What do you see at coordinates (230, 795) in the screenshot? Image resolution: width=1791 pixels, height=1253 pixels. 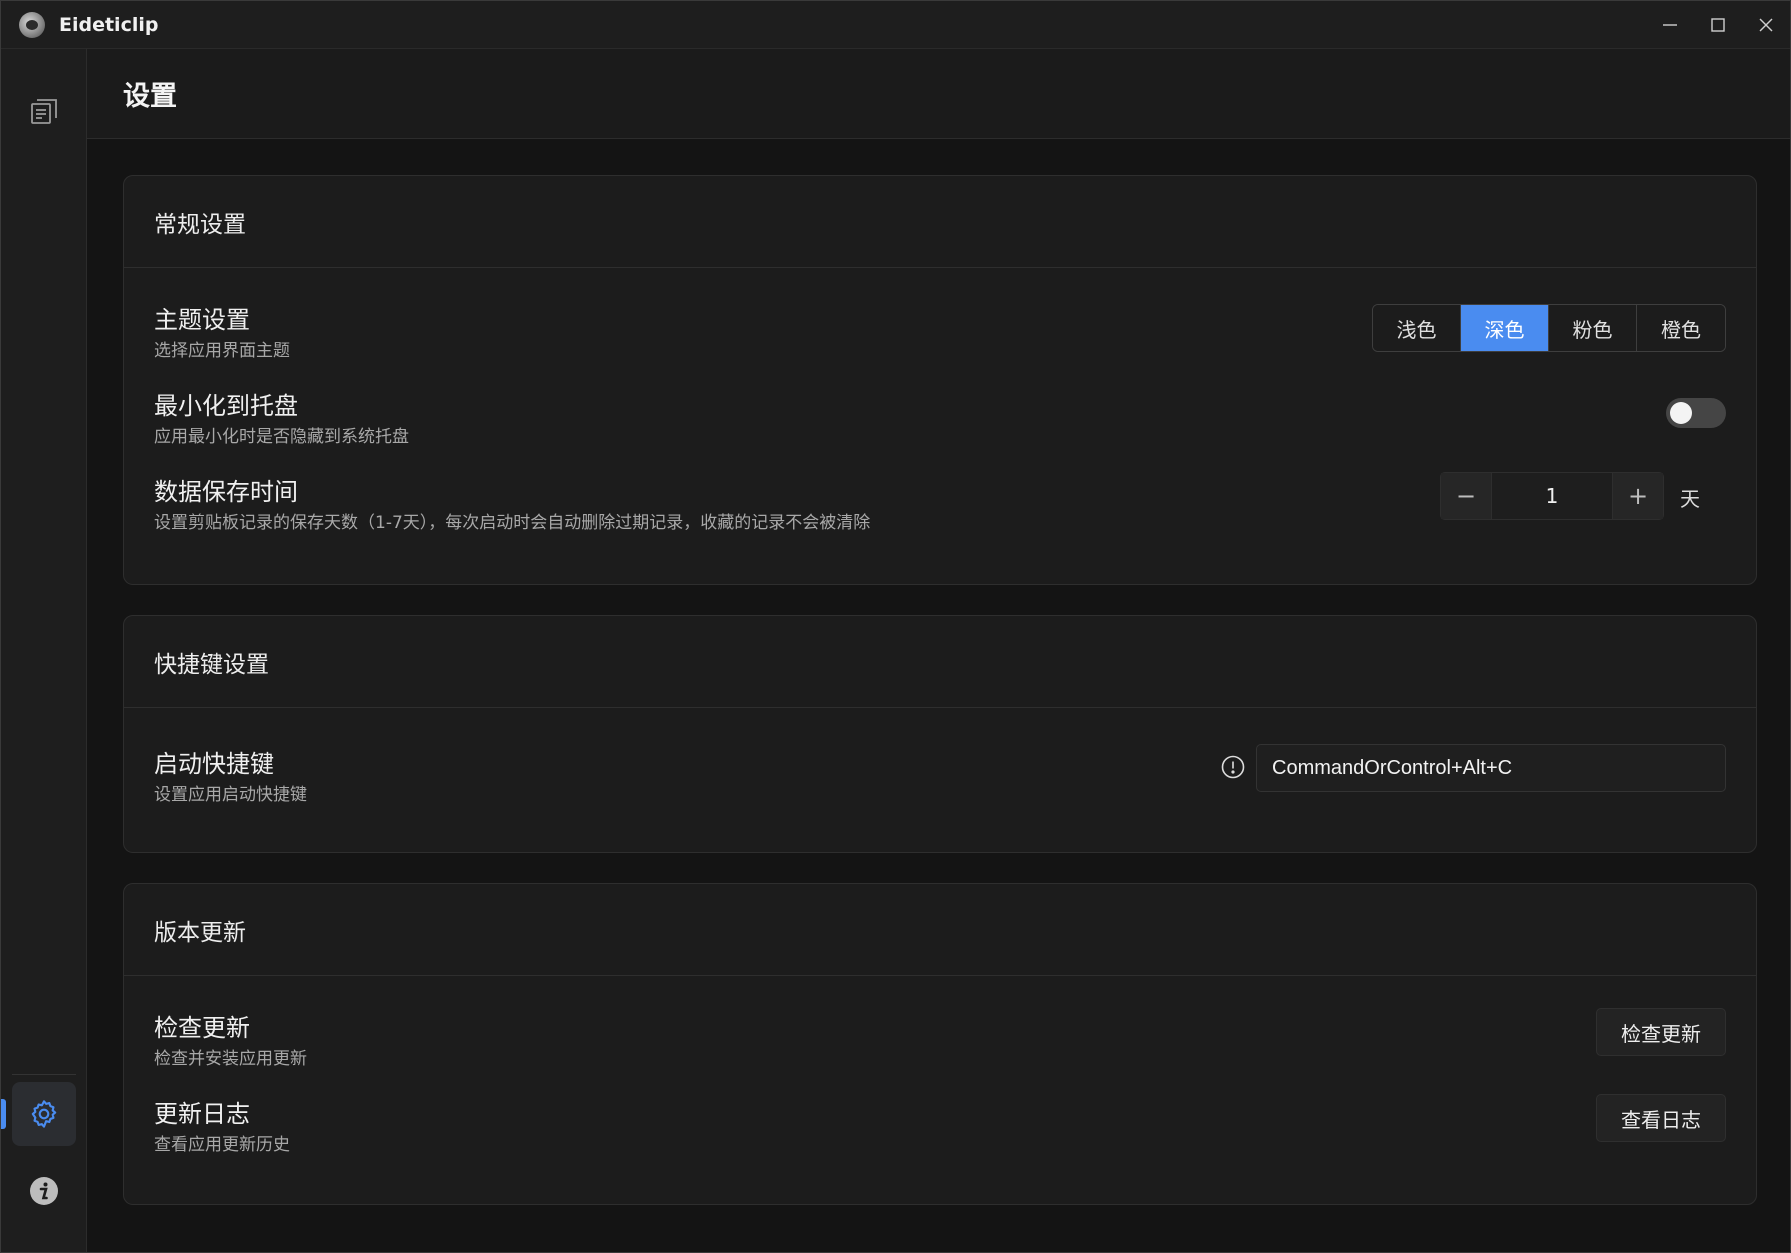 I see `setting-desc: 设置应用启动快捷键` at bounding box center [230, 795].